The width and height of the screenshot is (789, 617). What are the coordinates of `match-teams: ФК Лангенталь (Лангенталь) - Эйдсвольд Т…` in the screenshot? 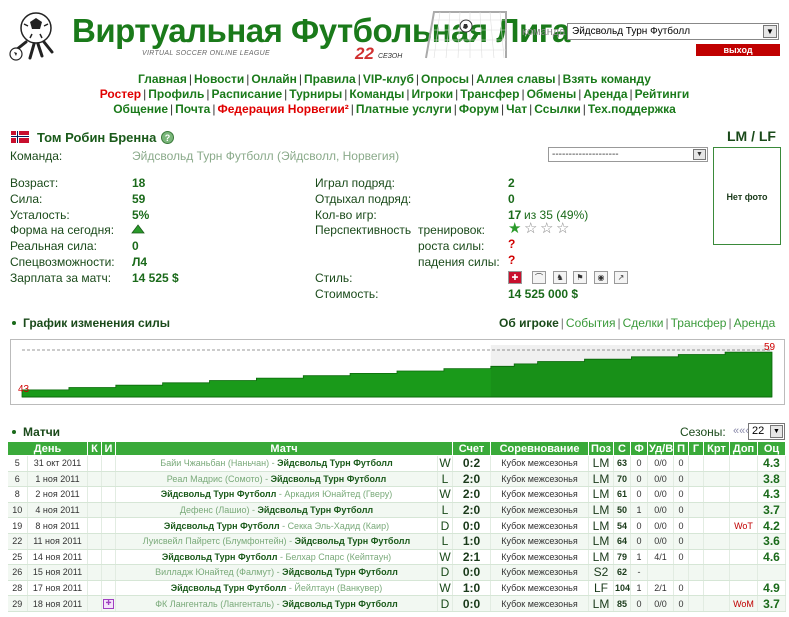 It's located at (276, 603).